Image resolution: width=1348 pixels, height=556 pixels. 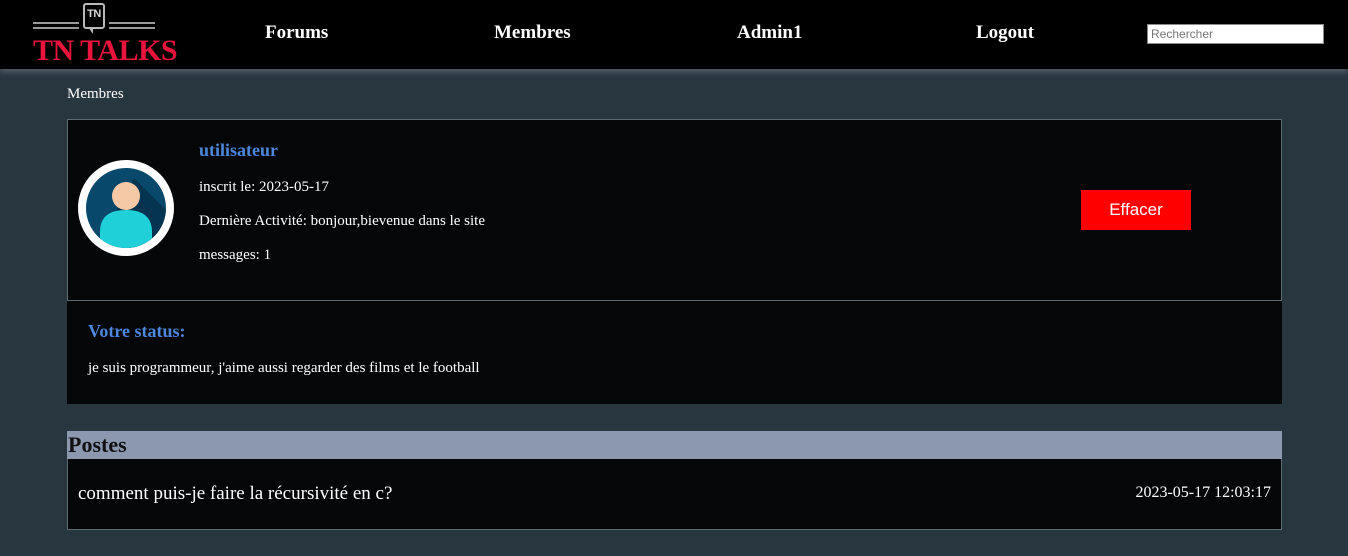 What do you see at coordinates (95, 94) in the screenshot?
I see `breadcrumb: Membres` at bounding box center [95, 94].